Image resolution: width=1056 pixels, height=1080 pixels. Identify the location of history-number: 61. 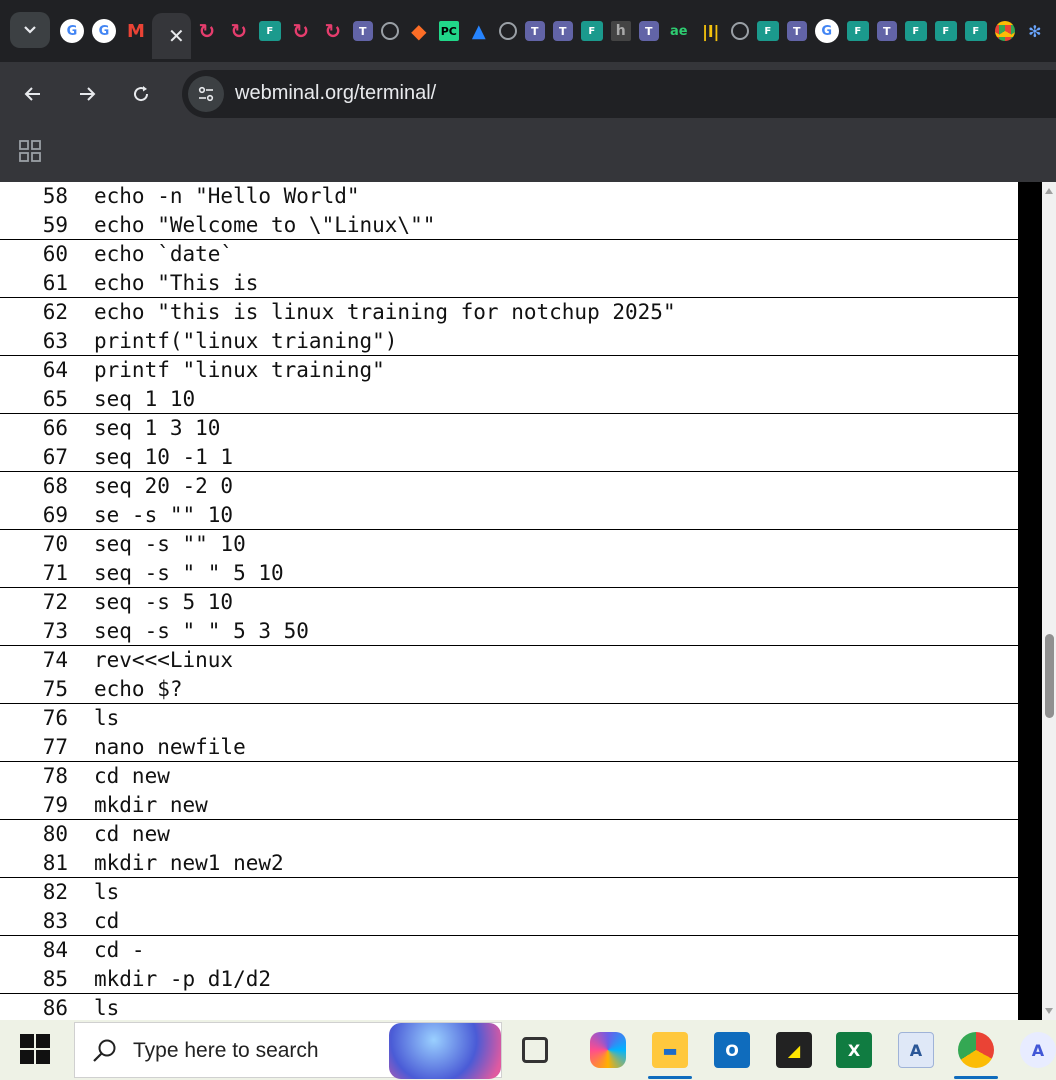
(55, 282).